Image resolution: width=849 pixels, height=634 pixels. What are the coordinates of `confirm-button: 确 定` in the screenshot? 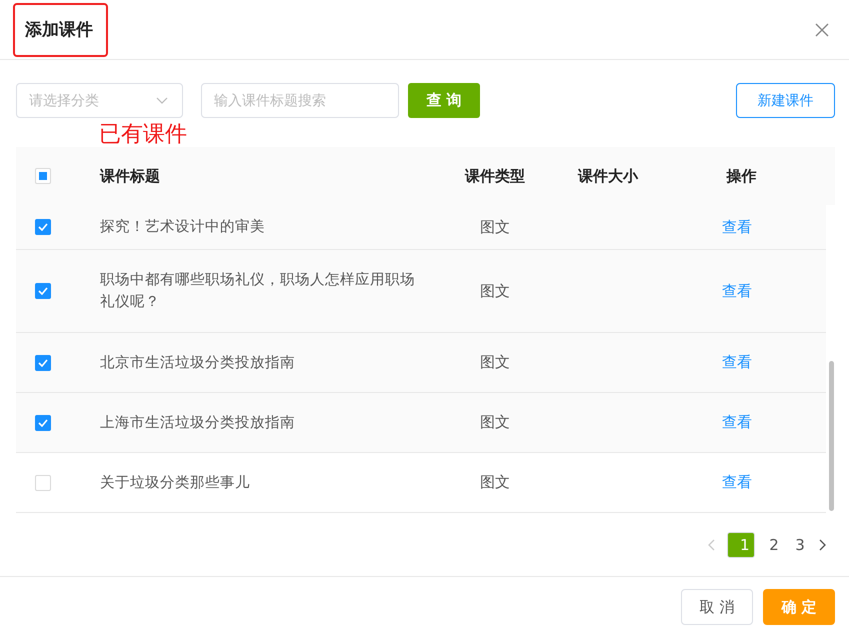 It's located at (799, 607).